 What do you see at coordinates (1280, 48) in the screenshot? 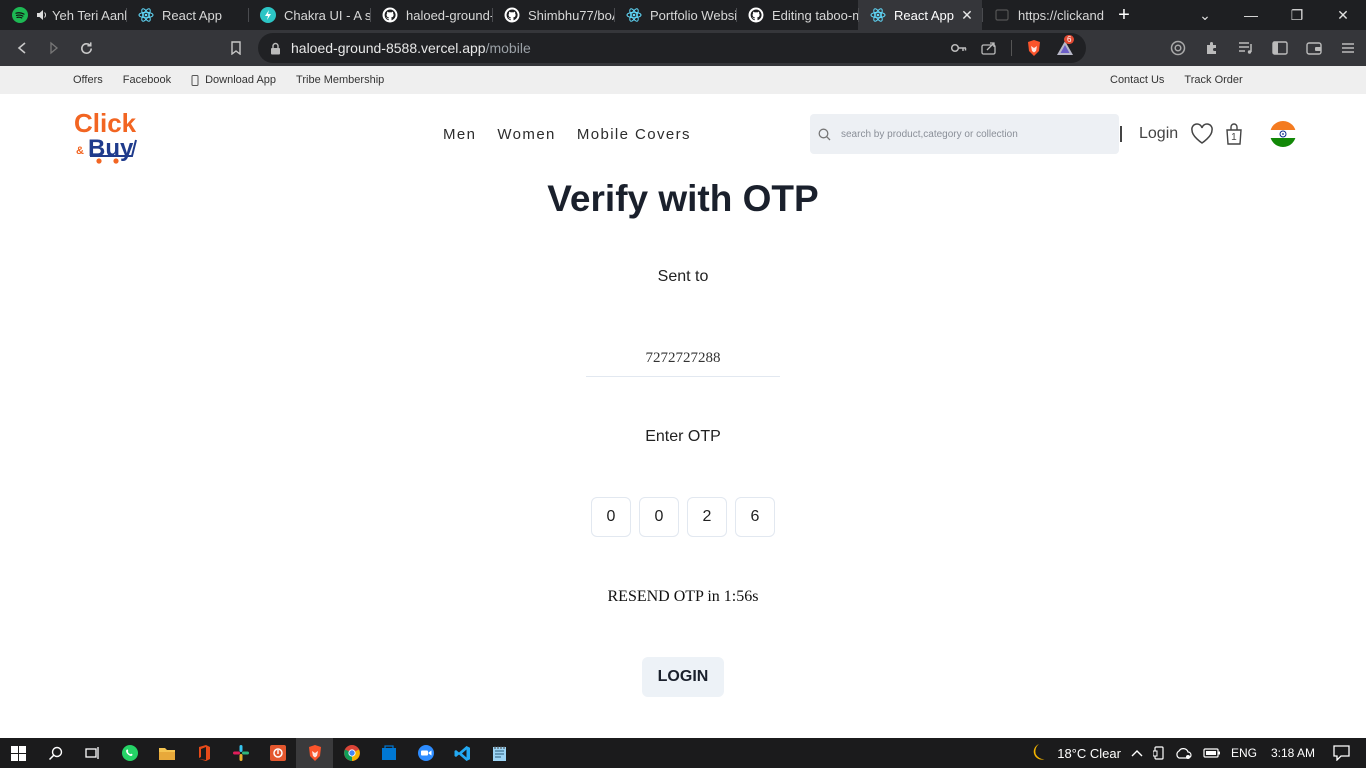
I see `sidebar-icon` at bounding box center [1280, 48].